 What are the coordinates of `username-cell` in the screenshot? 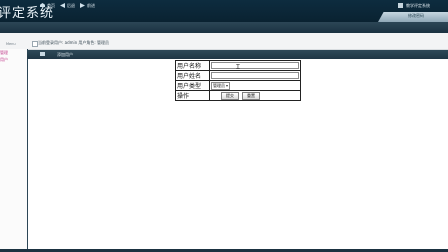 It's located at (255, 65).